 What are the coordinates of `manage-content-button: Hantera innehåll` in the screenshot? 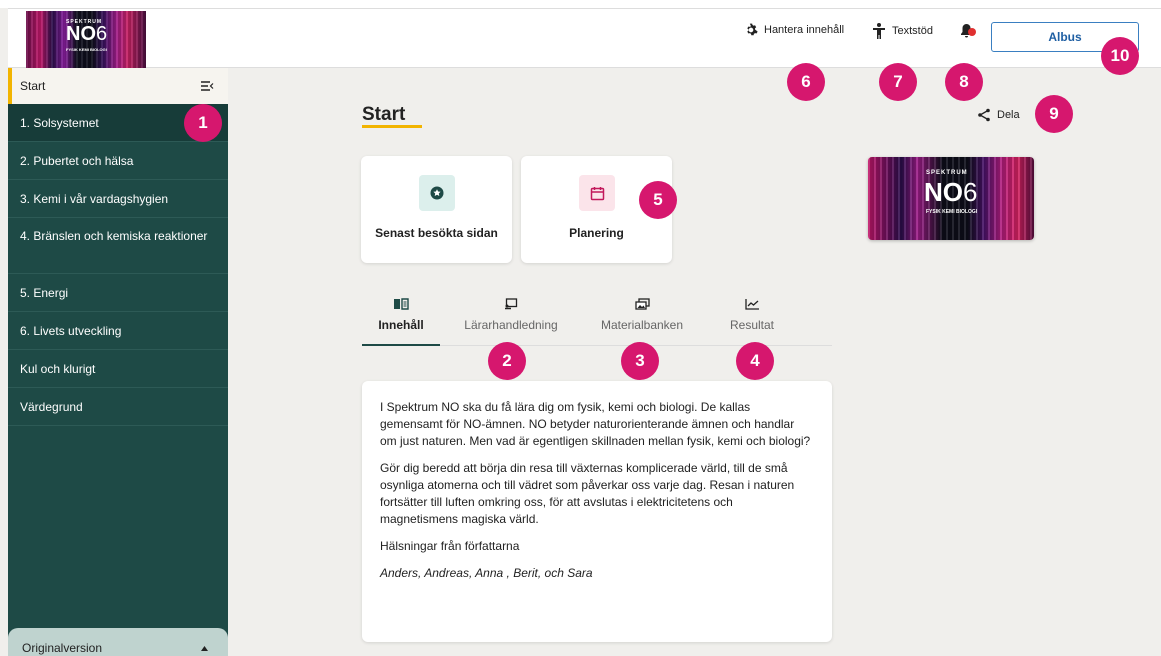 It's located at (794, 30).